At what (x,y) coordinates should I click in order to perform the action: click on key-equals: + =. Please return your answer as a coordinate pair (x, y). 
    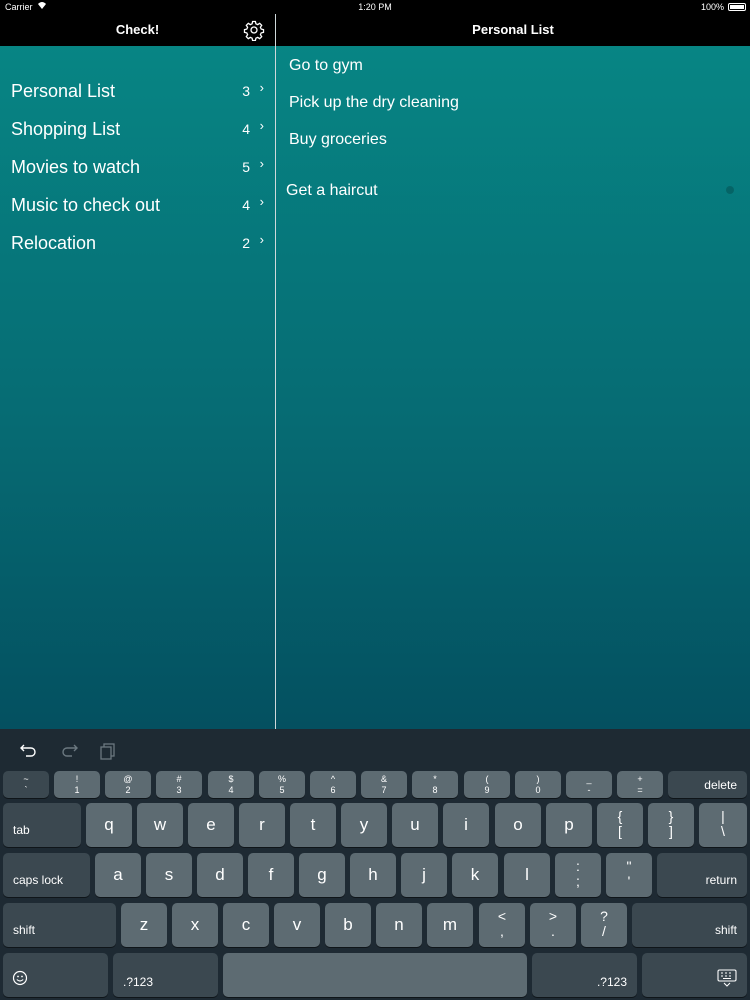
    Looking at the image, I should click on (640, 784).